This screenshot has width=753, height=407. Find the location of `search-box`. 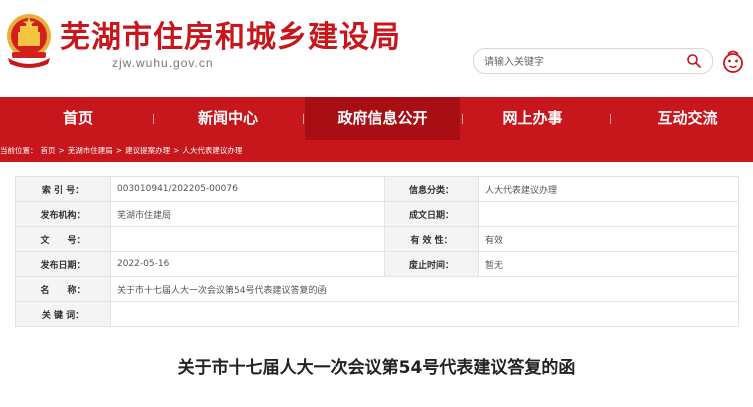

search-box is located at coordinates (593, 61).